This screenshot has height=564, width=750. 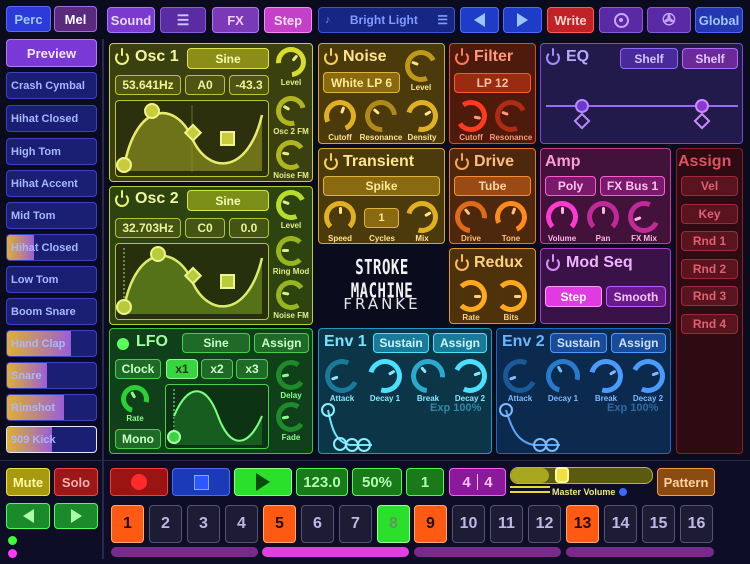 I want to click on fan-button: ✇, so click(x=669, y=20).